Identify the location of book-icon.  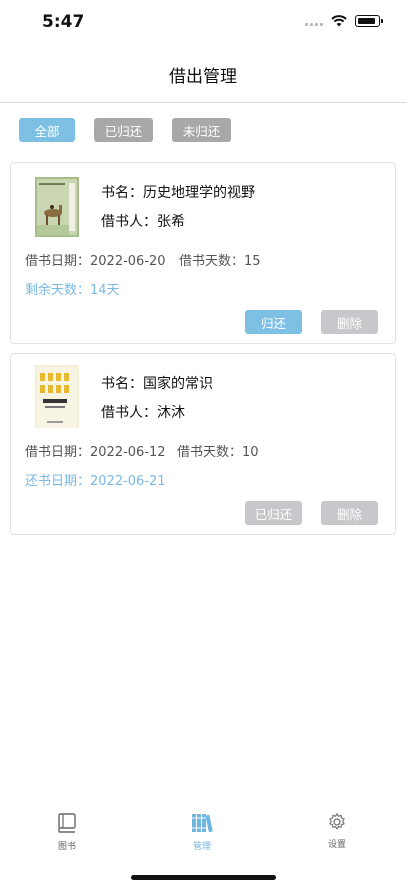
(67, 823).